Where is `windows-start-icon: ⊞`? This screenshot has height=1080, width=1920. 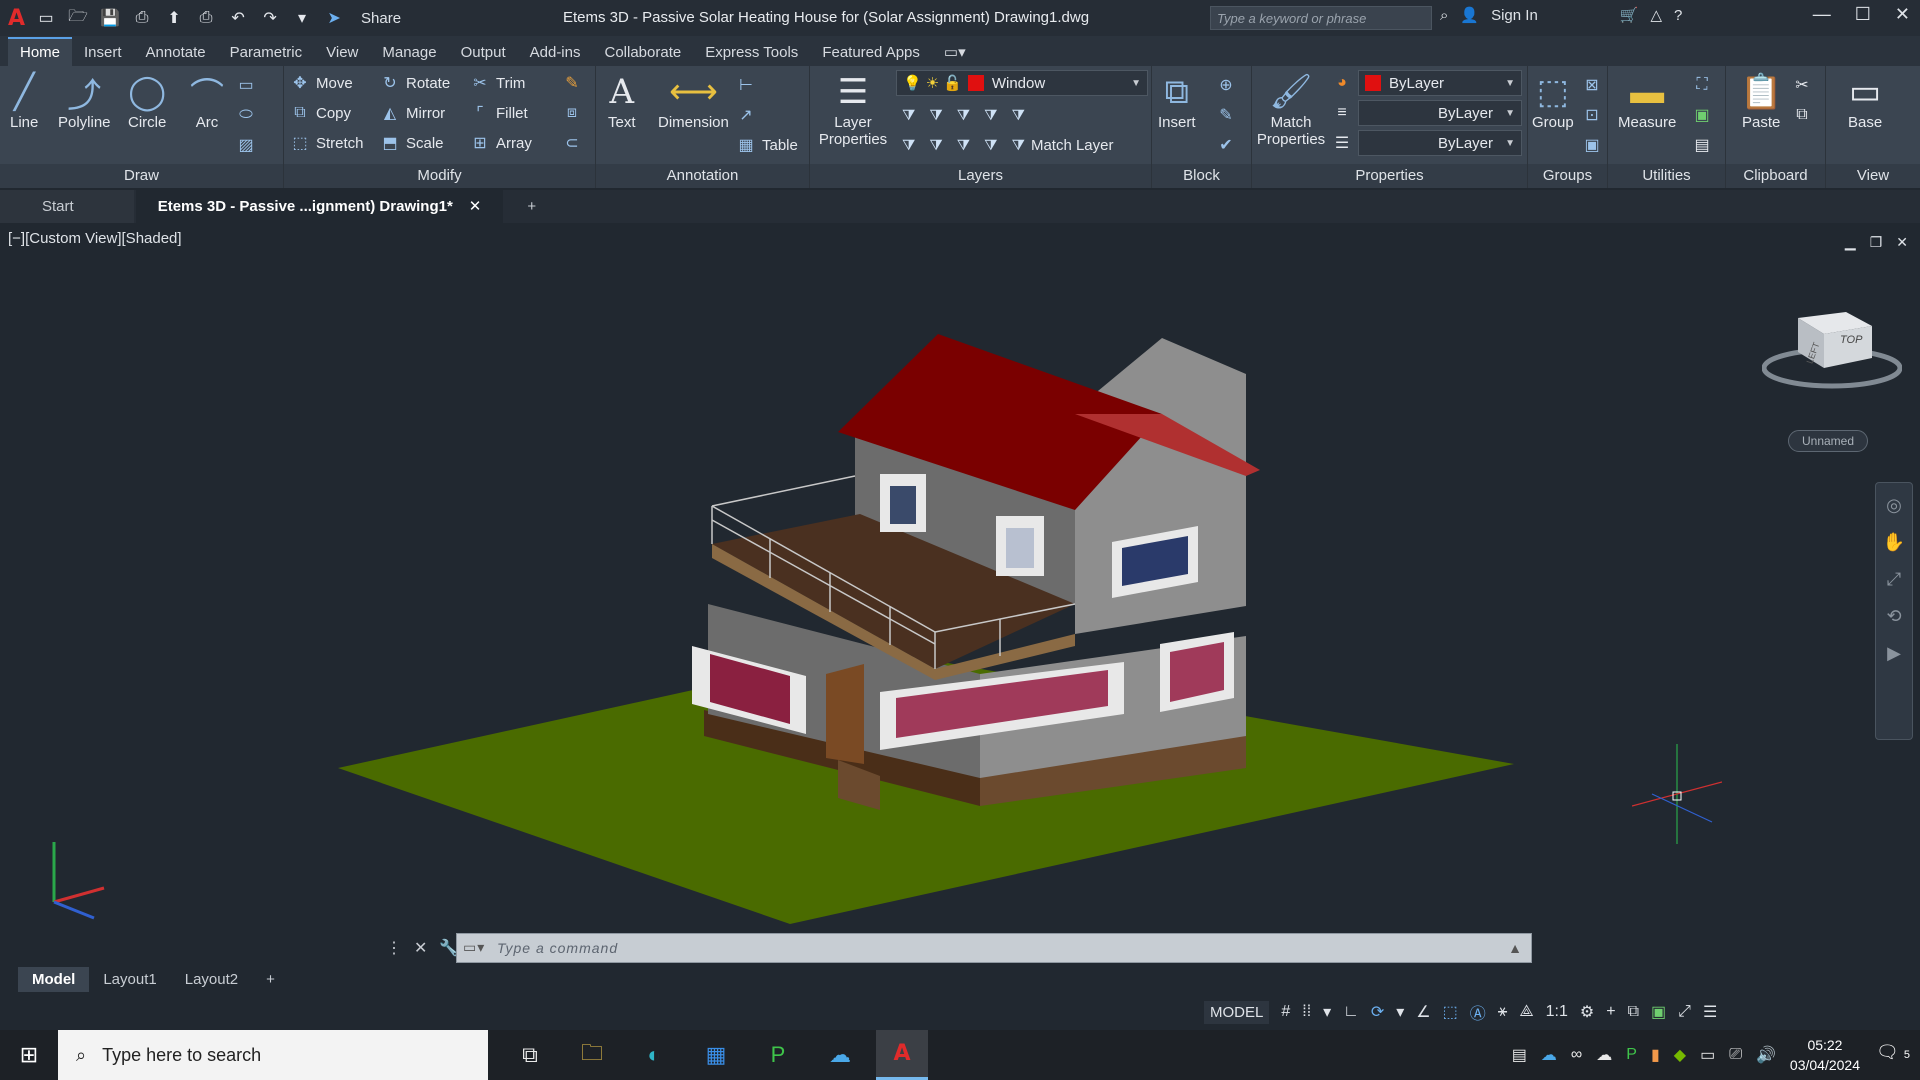
windows-start-icon: ⊞ is located at coordinates (29, 1055).